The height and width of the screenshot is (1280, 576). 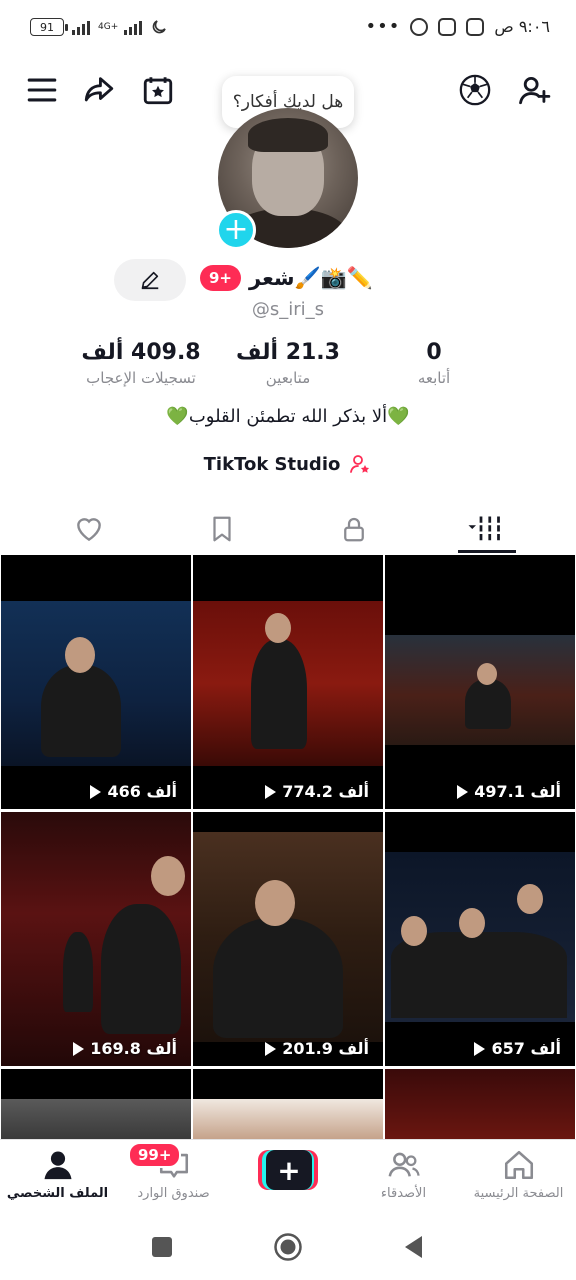 I want to click on recents-button, so click(x=162, y=1247).